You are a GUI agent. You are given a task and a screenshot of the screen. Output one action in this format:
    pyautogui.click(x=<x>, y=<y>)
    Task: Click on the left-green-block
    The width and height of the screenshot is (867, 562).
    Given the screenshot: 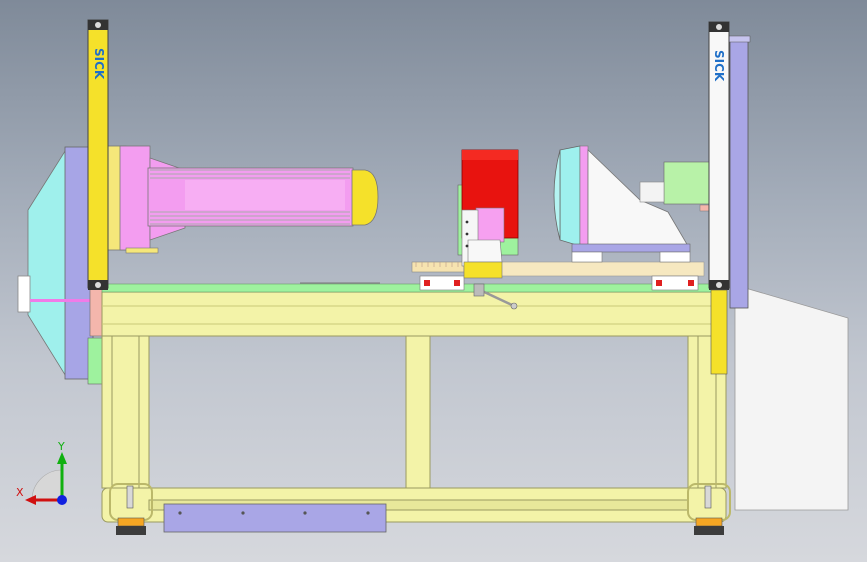 What is the action you would take?
    pyautogui.click(x=95, y=361)
    